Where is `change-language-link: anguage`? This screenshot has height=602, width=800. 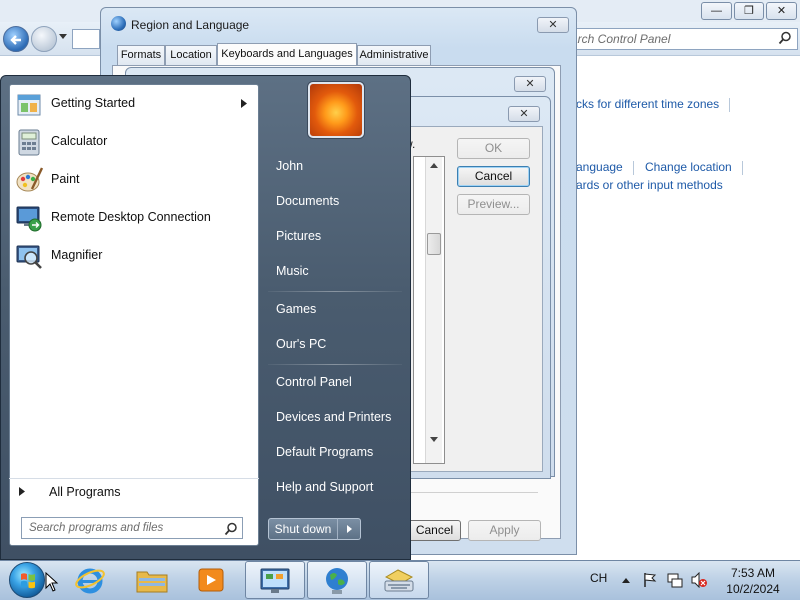 change-language-link: anguage is located at coordinates (599, 167).